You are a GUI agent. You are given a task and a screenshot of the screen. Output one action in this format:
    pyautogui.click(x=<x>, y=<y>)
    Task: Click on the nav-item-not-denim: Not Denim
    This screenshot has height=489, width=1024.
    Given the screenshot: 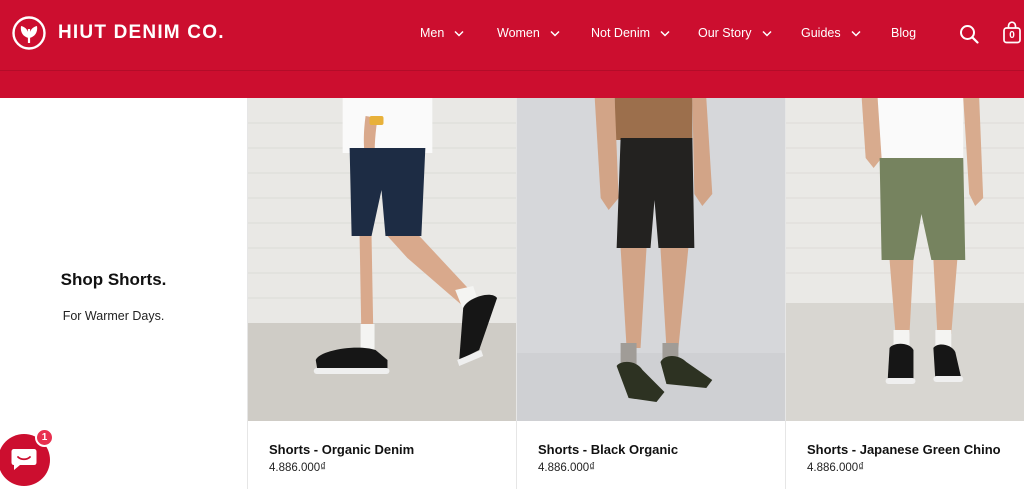 What is the action you would take?
    pyautogui.click(x=630, y=33)
    